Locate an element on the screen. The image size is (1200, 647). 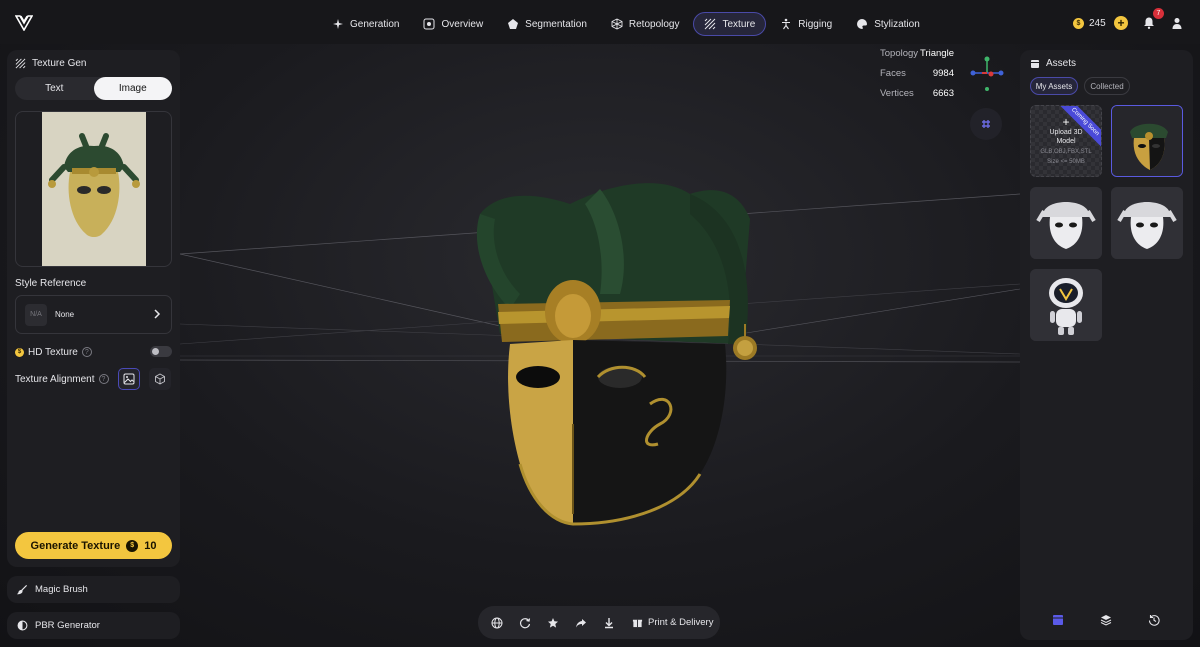
share-icon is located at coordinates (581, 623).